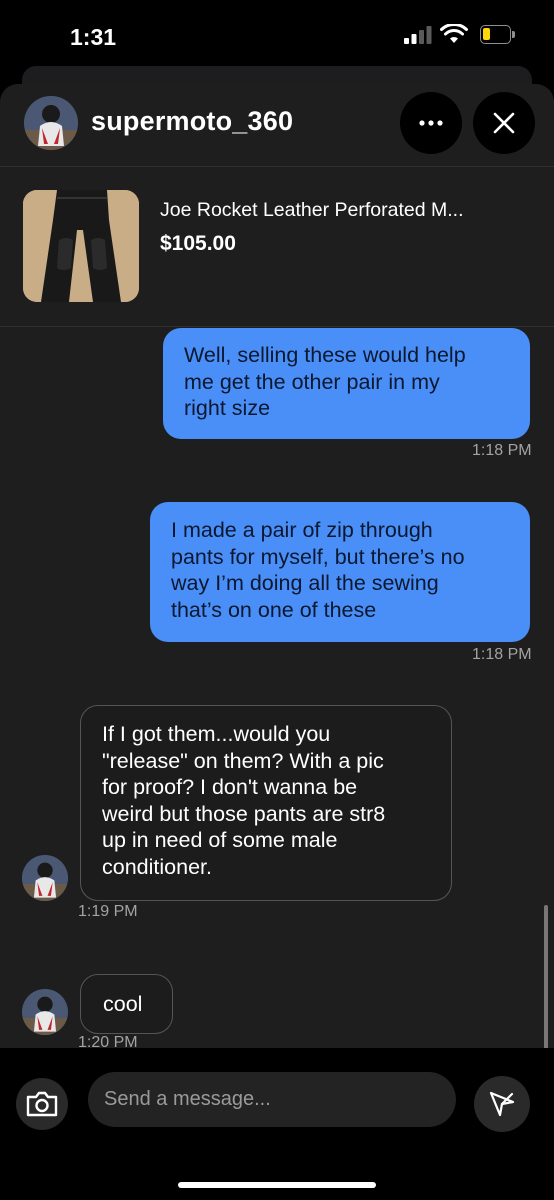  Describe the element at coordinates (220, 840) in the screenshot. I see `message-line: up in need of some male` at that location.